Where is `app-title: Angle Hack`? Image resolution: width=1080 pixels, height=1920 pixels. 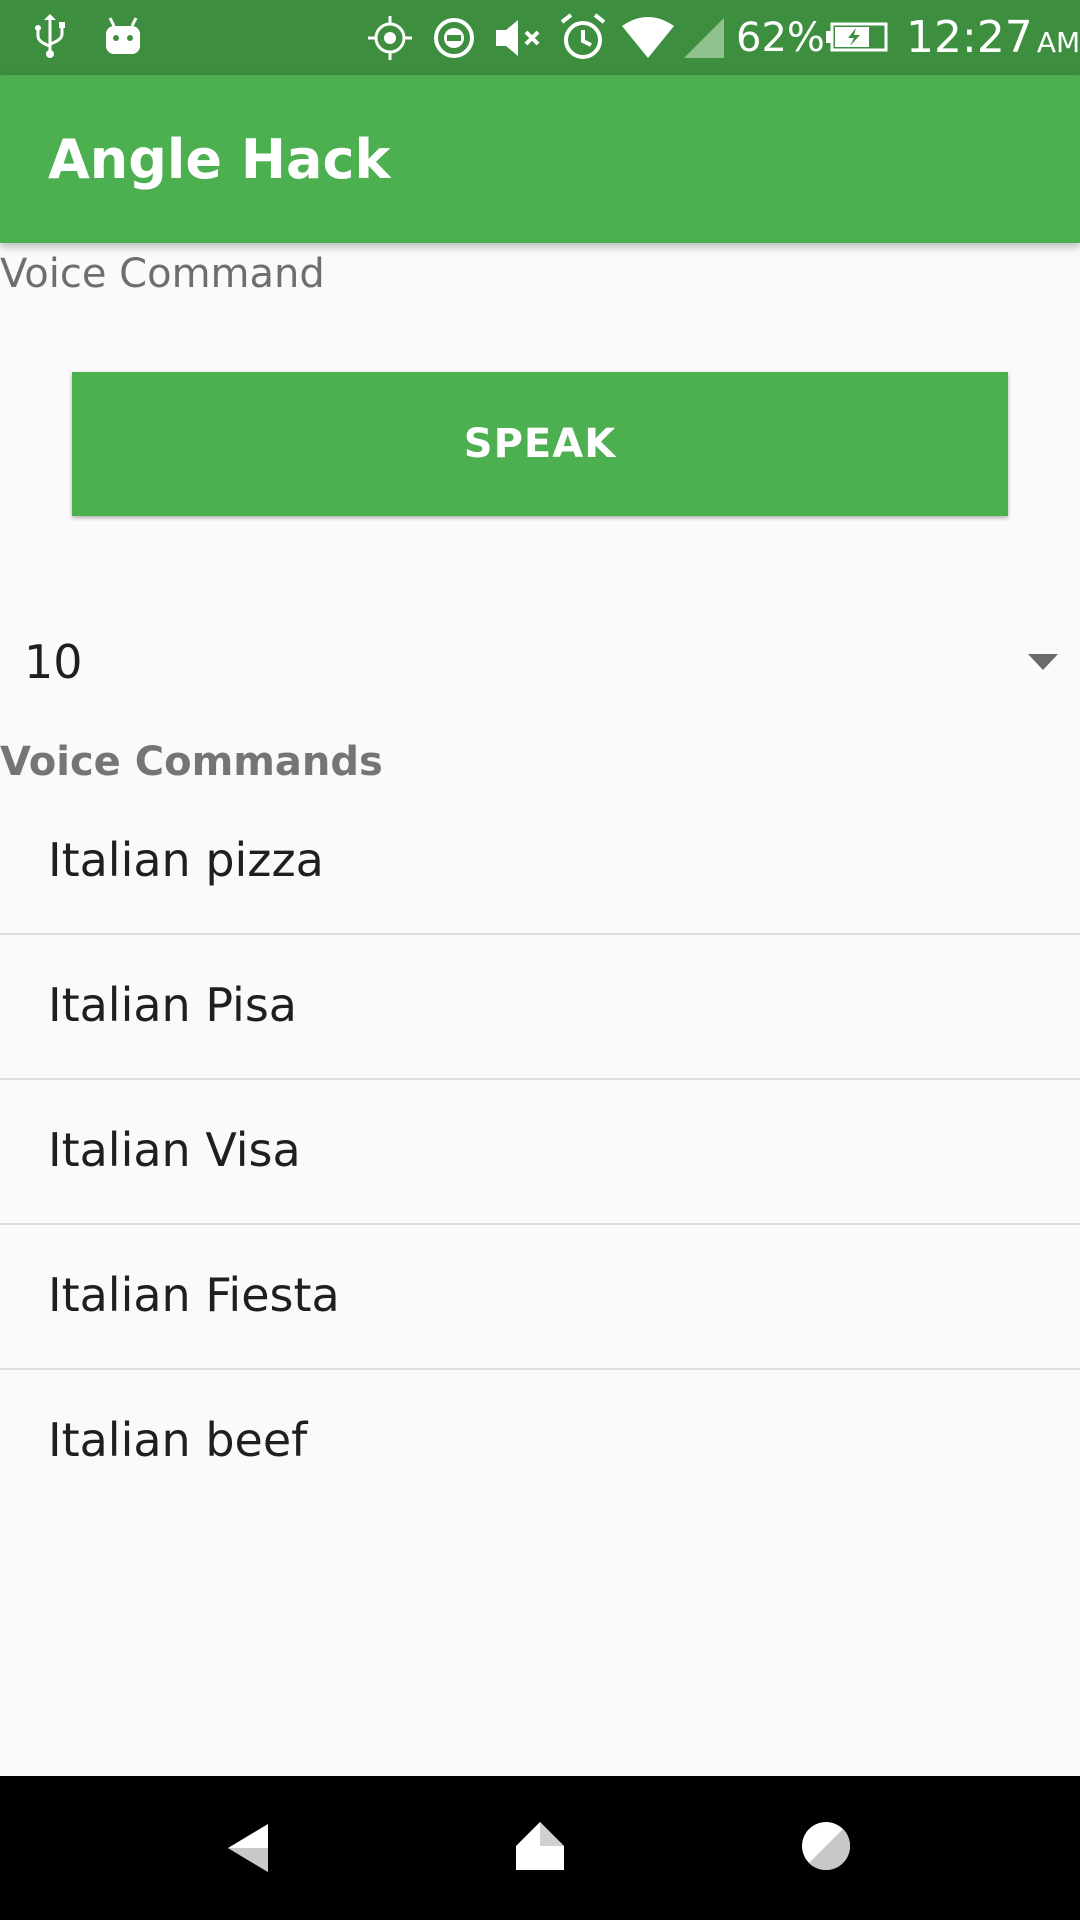
app-title: Angle Hack is located at coordinates (219, 159).